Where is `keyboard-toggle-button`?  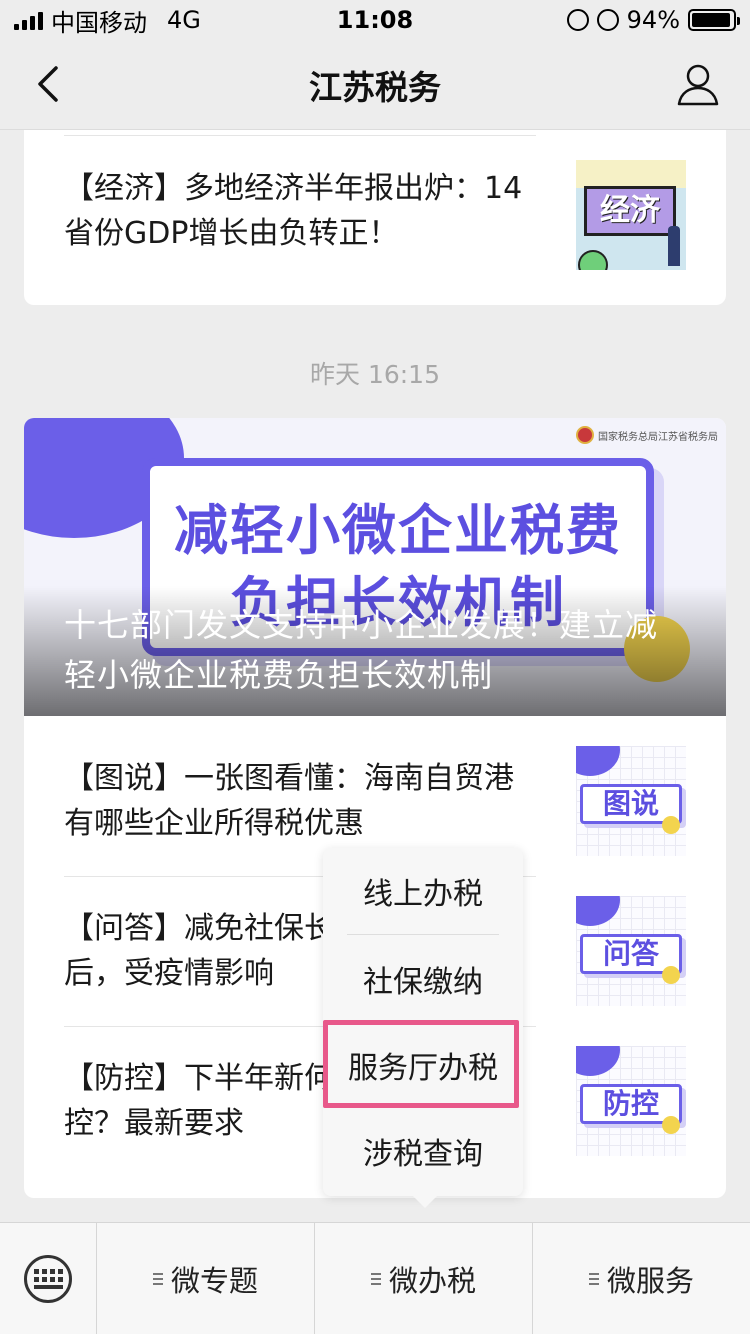
keyboard-toggle-button is located at coordinates (48, 1278).